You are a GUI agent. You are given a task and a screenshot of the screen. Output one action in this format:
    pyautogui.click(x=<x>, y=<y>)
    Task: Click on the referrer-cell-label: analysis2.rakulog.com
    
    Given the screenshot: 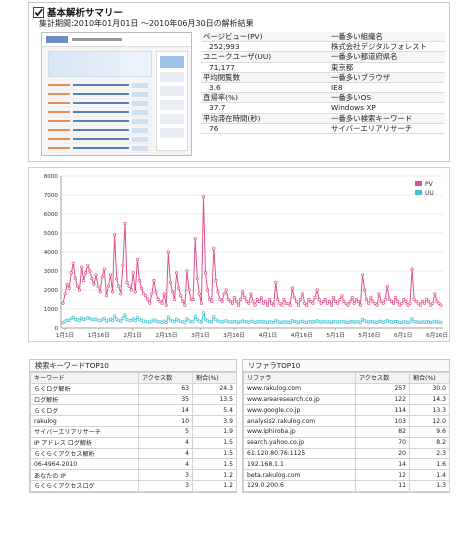 What is the action you would take?
    pyautogui.click(x=299, y=421)
    